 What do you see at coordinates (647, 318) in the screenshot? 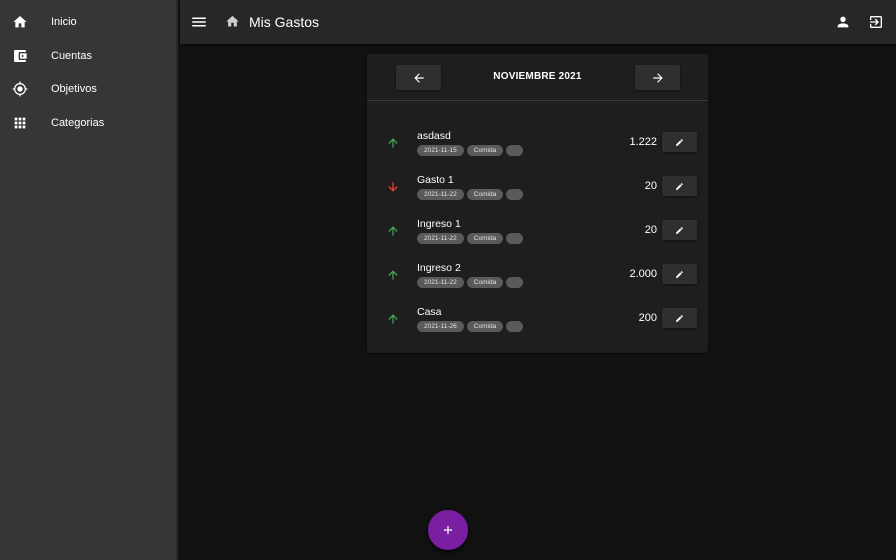
I see `transaction-amount: 200` at bounding box center [647, 318].